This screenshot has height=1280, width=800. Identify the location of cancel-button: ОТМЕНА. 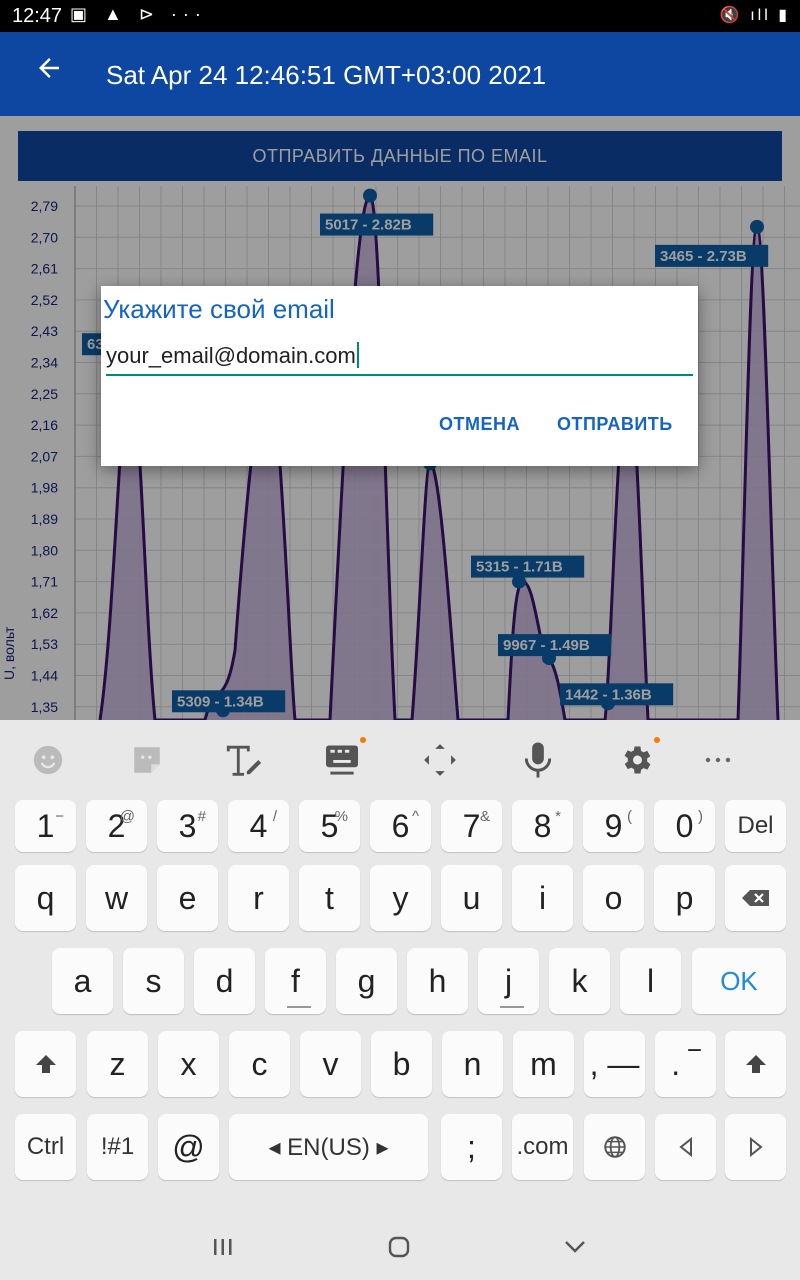
(479, 424).